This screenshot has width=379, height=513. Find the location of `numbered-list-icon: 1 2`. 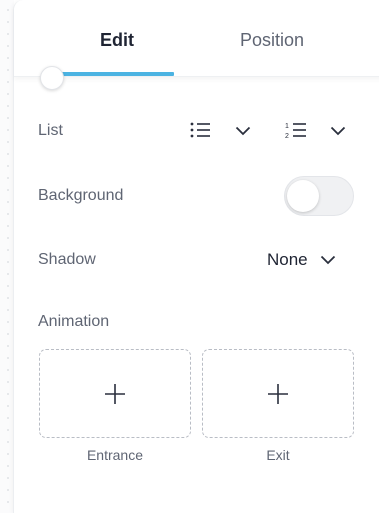

numbered-list-icon: 1 2 is located at coordinates (296, 130).